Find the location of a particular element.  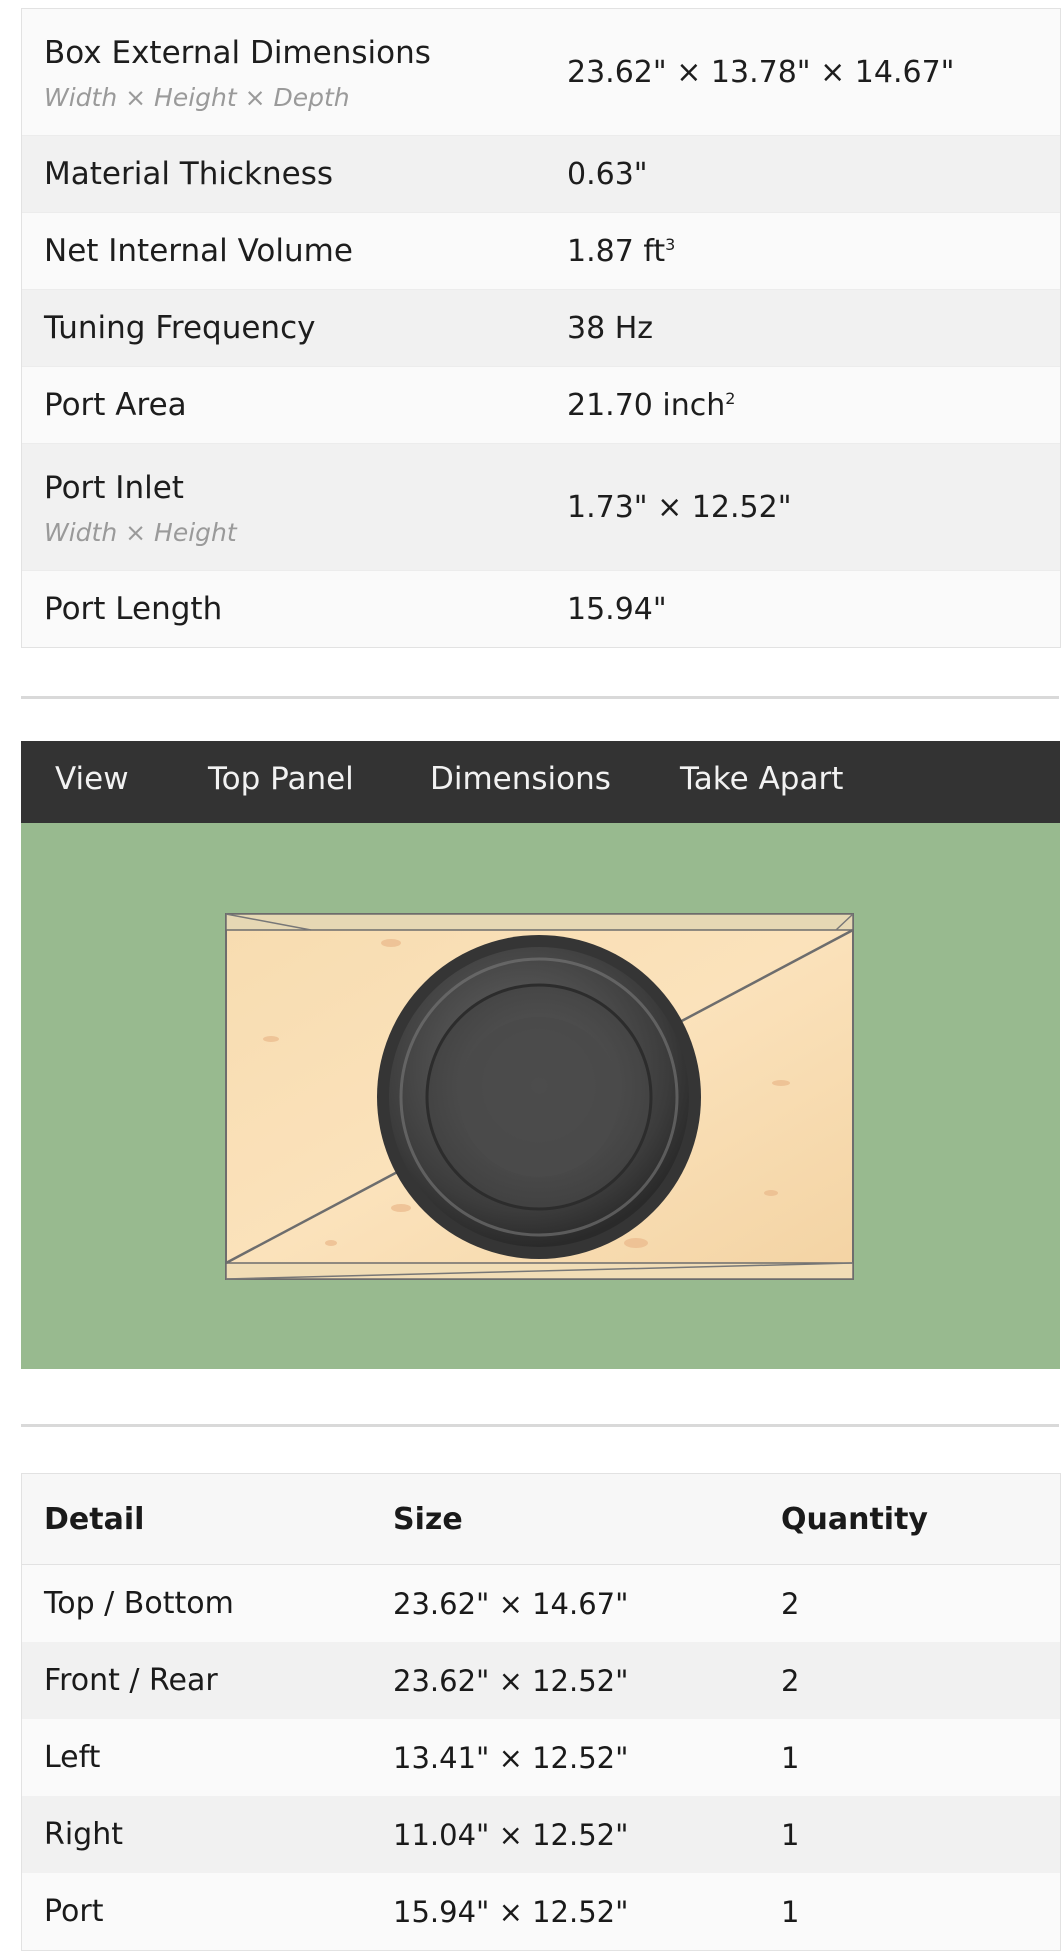

cell-size: 23.62" × 14.67" is located at coordinates (511, 1603).